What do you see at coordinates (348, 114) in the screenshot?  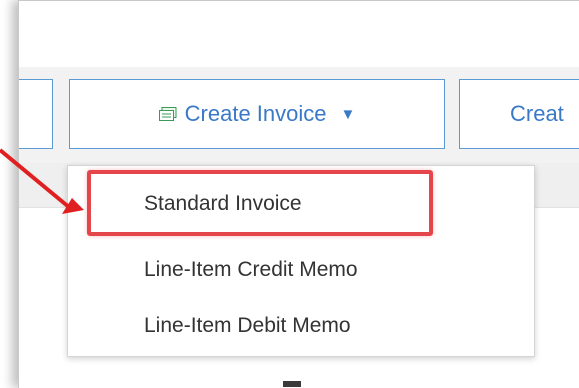 I see `caret-down-icon: ▼` at bounding box center [348, 114].